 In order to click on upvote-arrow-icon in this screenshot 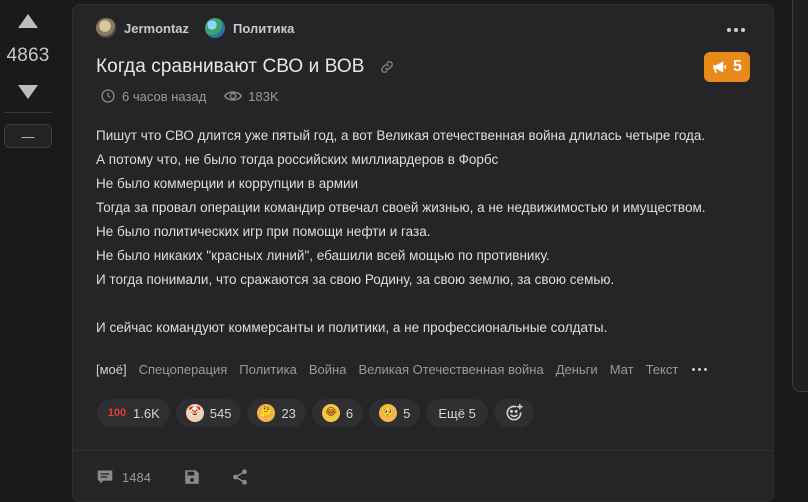, I will do `click(28, 21)`.